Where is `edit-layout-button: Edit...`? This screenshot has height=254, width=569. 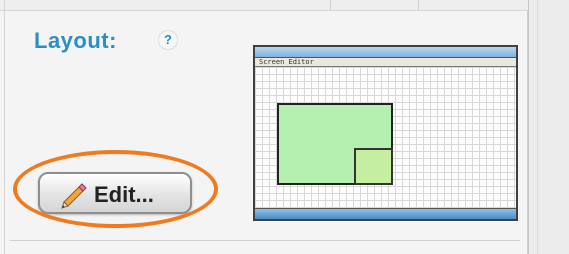 edit-layout-button: Edit... is located at coordinates (115, 193).